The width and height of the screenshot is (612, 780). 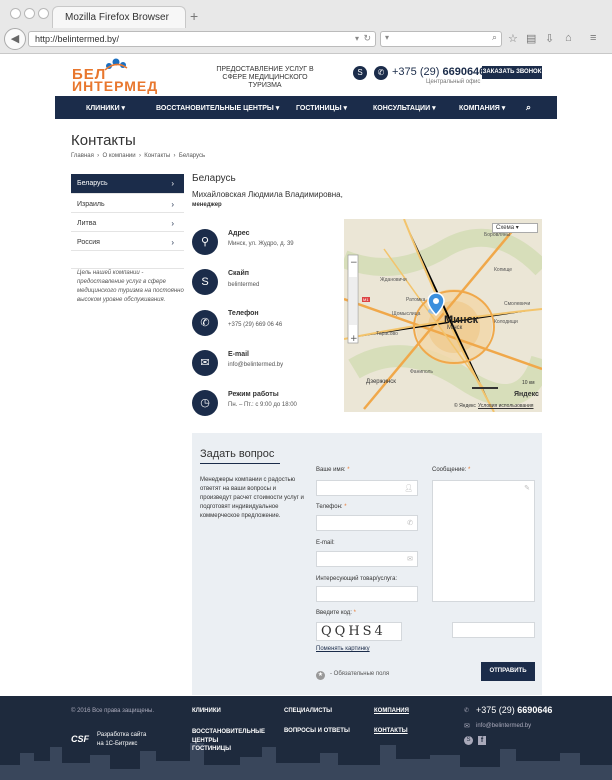 What do you see at coordinates (267, 194) in the screenshot?
I see `contact-person: Михайловская Людмила Владимировна,` at bounding box center [267, 194].